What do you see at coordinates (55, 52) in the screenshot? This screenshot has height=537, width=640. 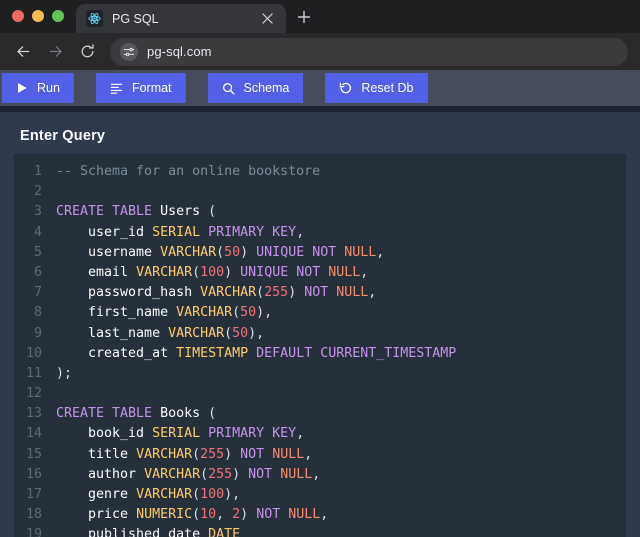 I see `forward-button` at bounding box center [55, 52].